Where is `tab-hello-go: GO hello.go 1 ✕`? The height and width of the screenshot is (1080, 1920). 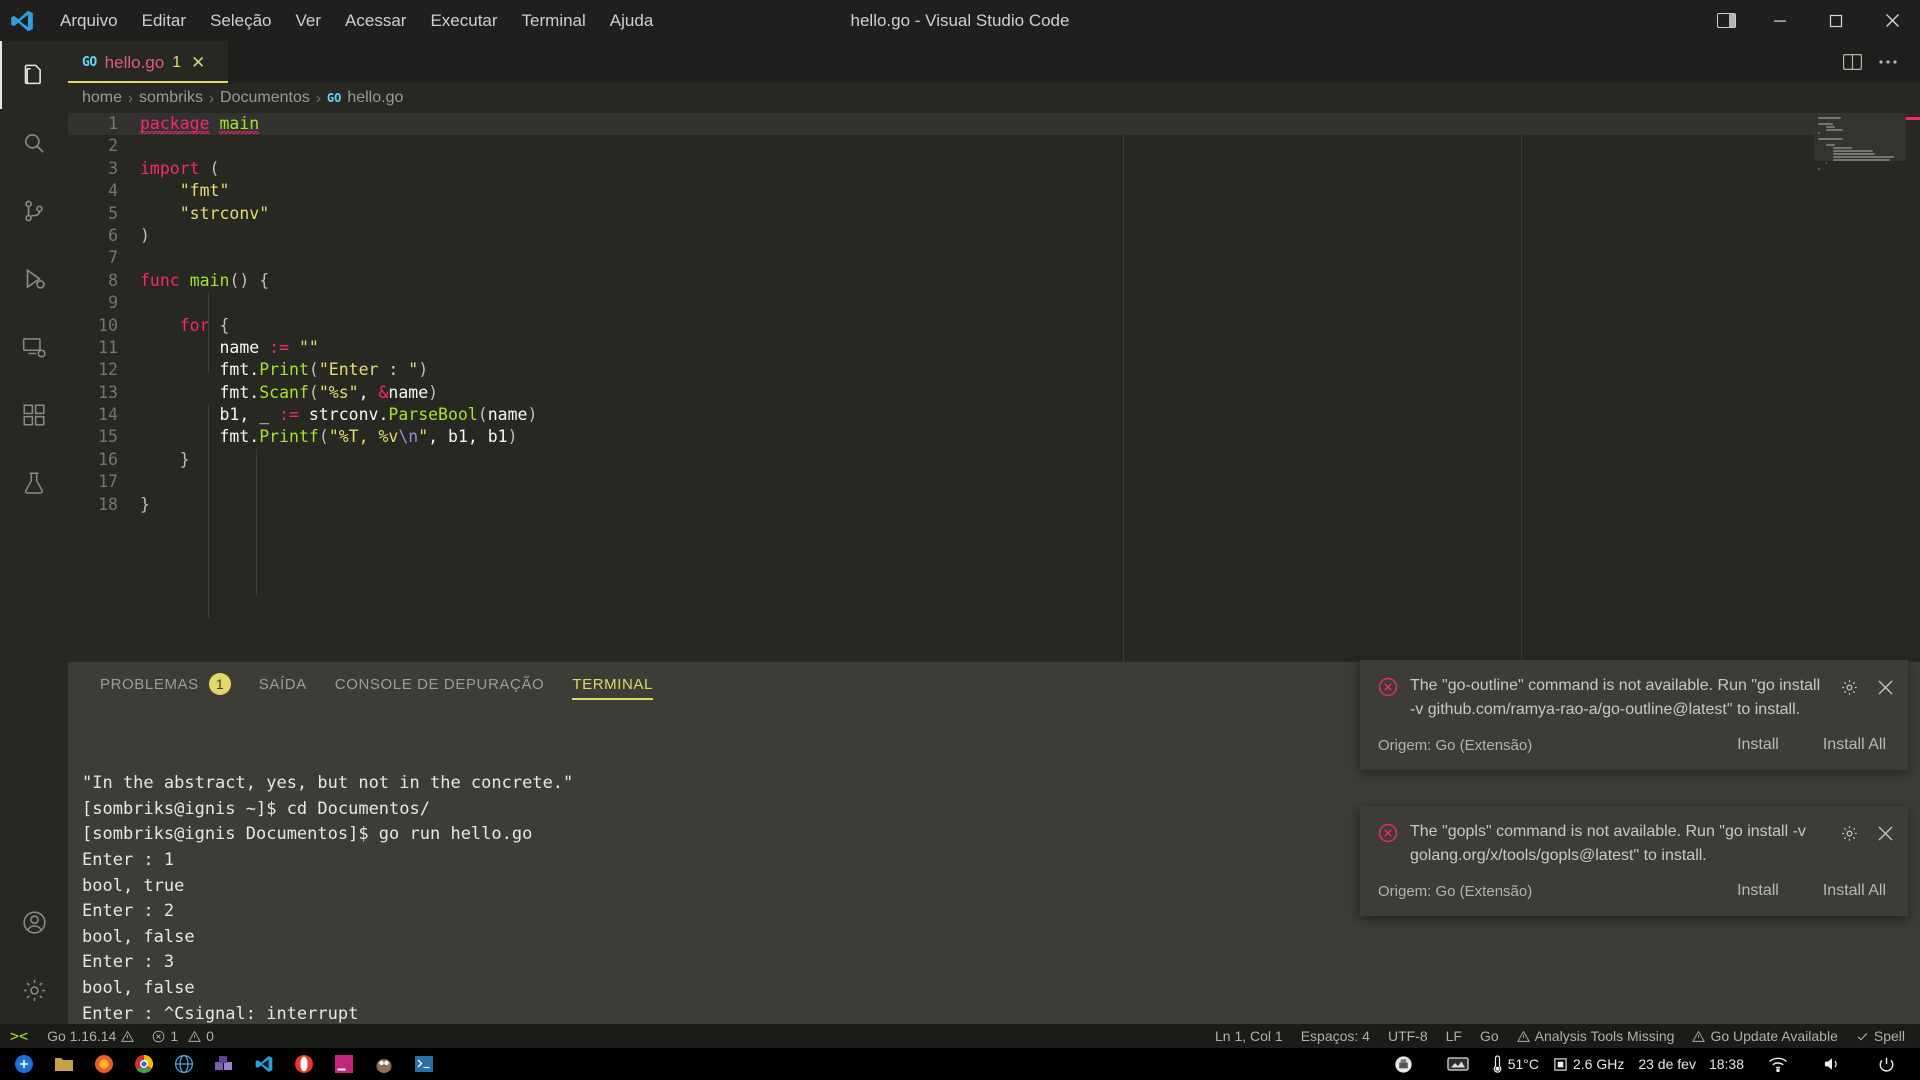 tab-hello-go: GO hello.go 1 ✕ is located at coordinates (148, 62).